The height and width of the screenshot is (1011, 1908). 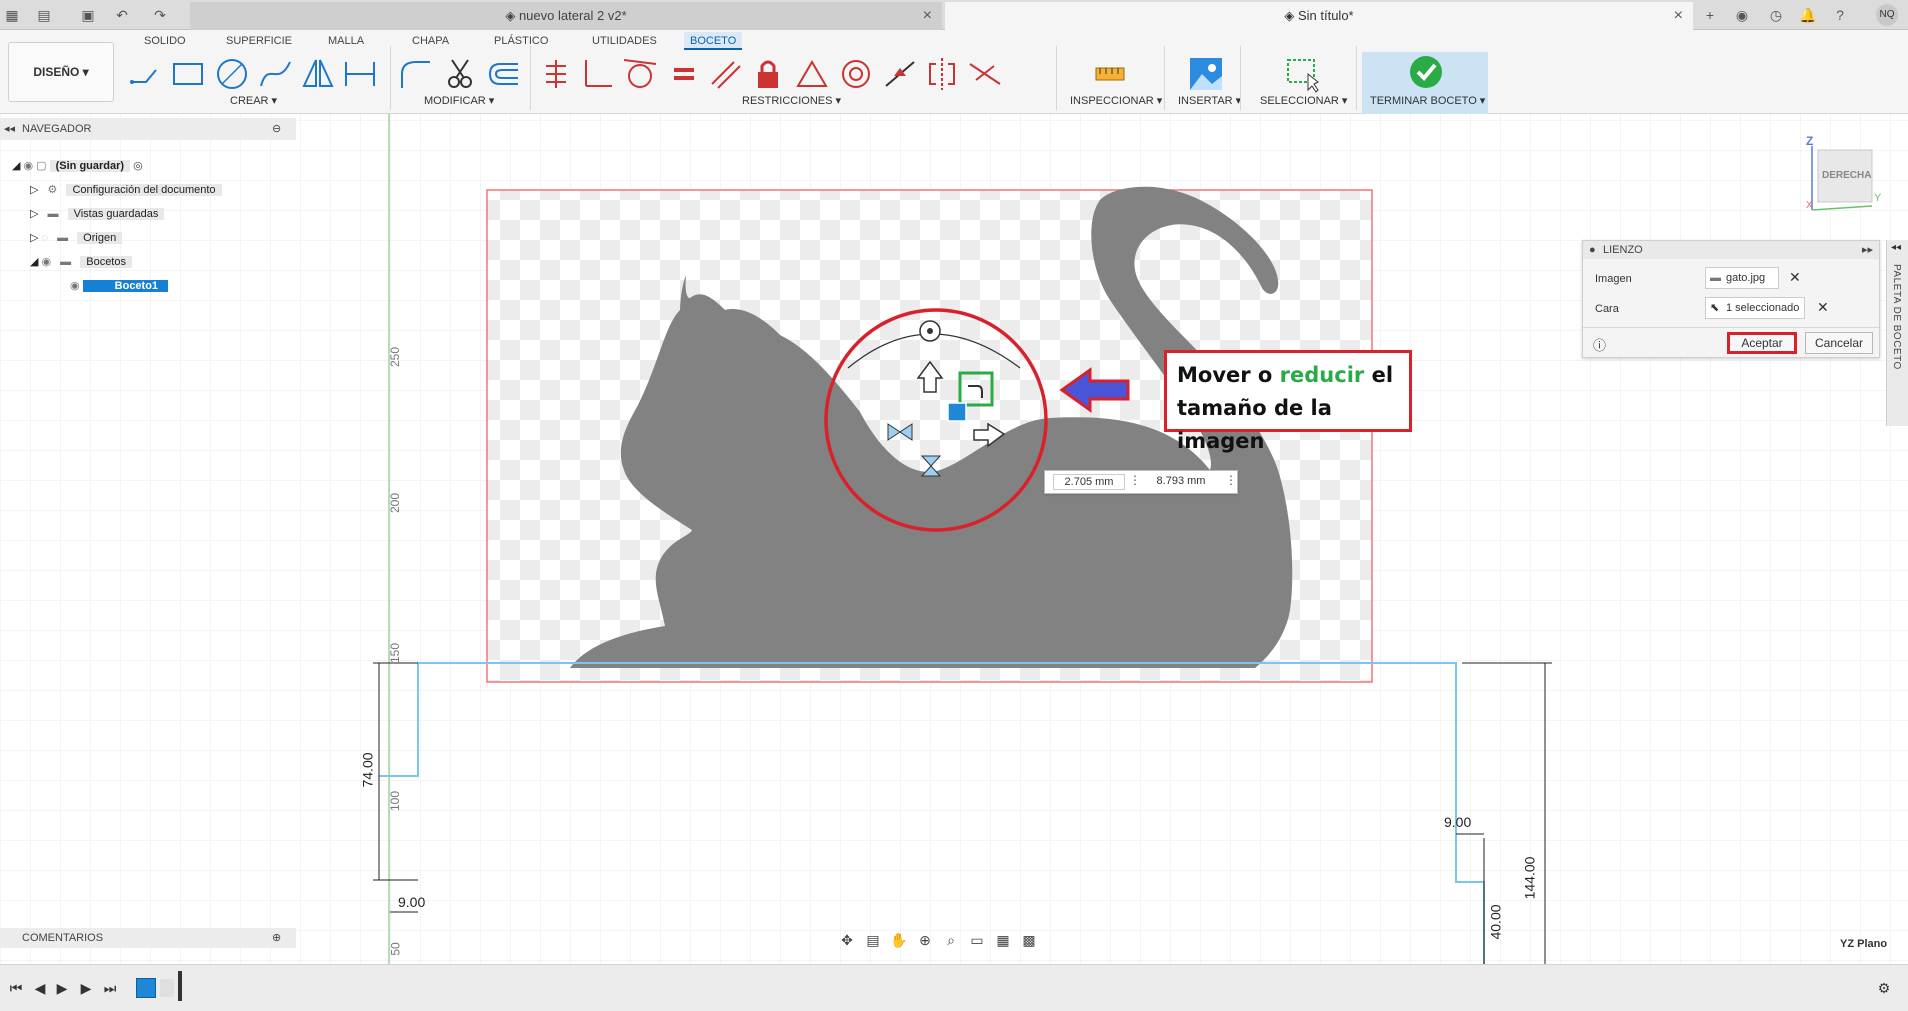 I want to click on display-settings-icon: ▭, so click(x=977, y=940).